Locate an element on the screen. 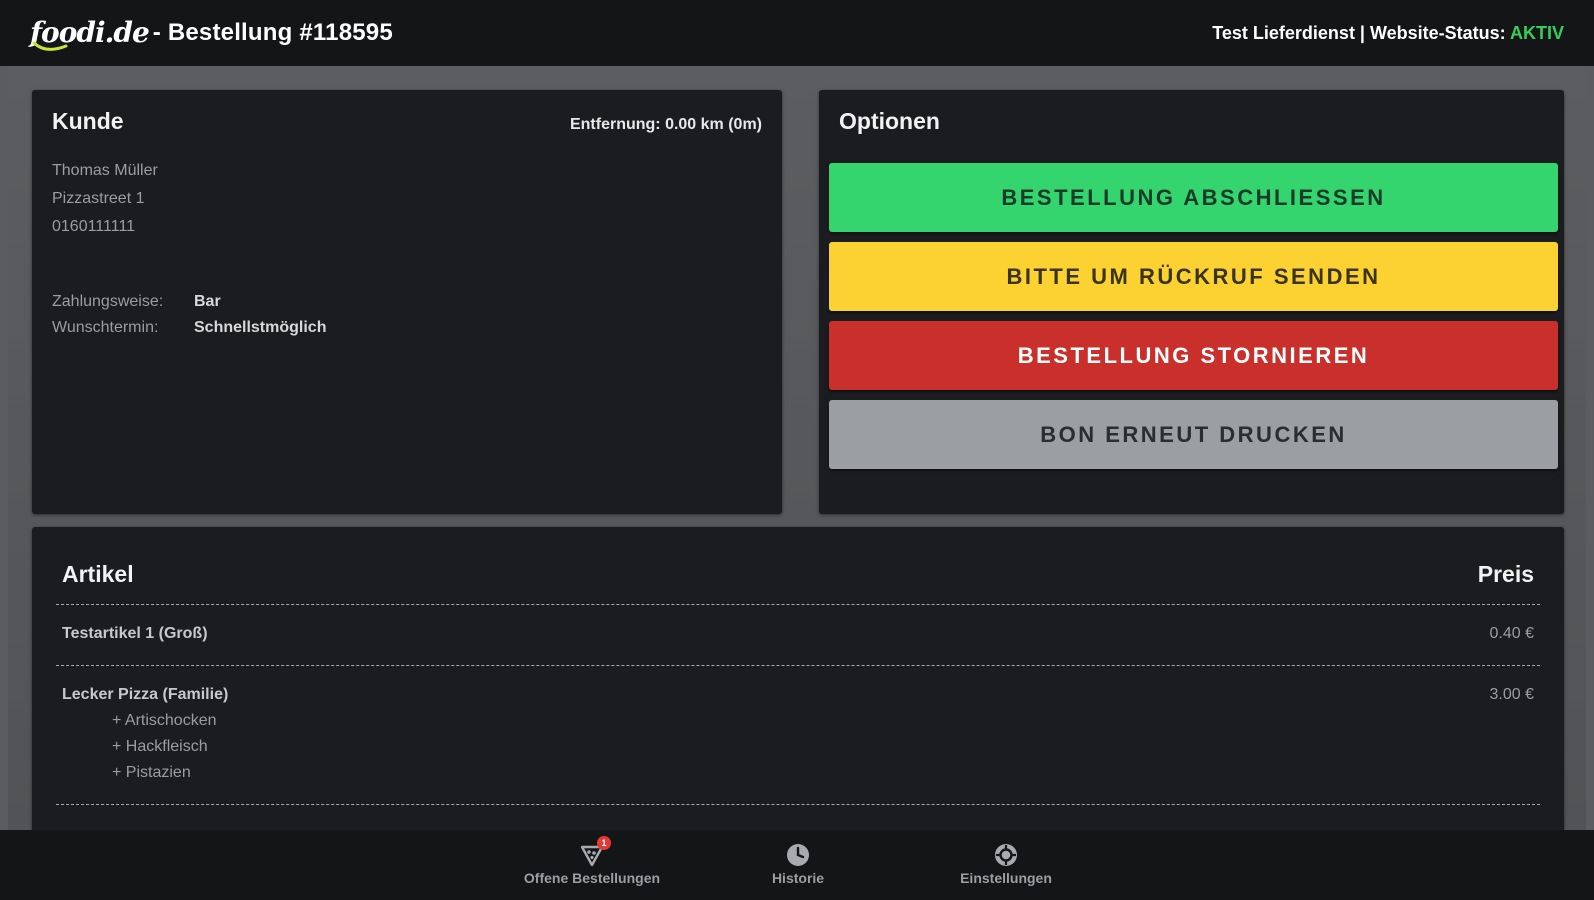 This screenshot has height=900, width=1594. reprint-receipt-button: BON ERNEUT DRUCKEN is located at coordinates (1193, 434).